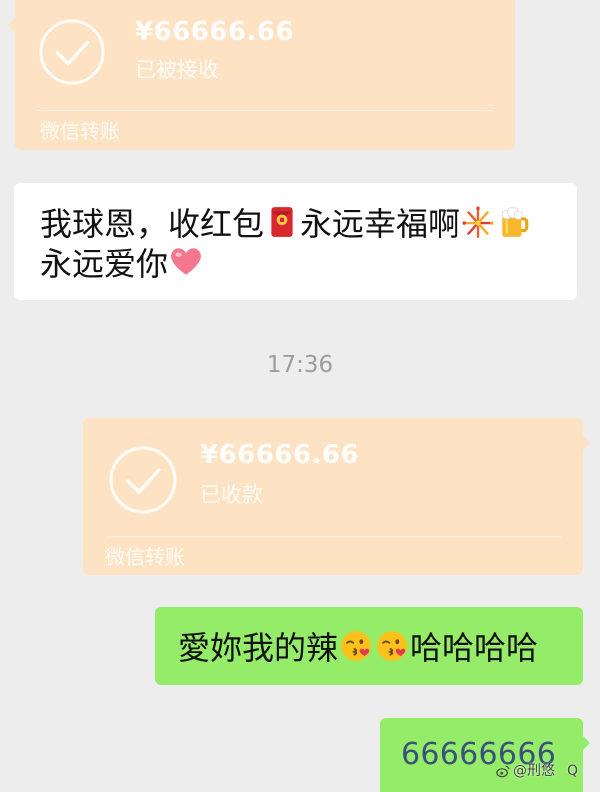  What do you see at coordinates (231, 495) in the screenshot?
I see `transfer-status: 已收款` at bounding box center [231, 495].